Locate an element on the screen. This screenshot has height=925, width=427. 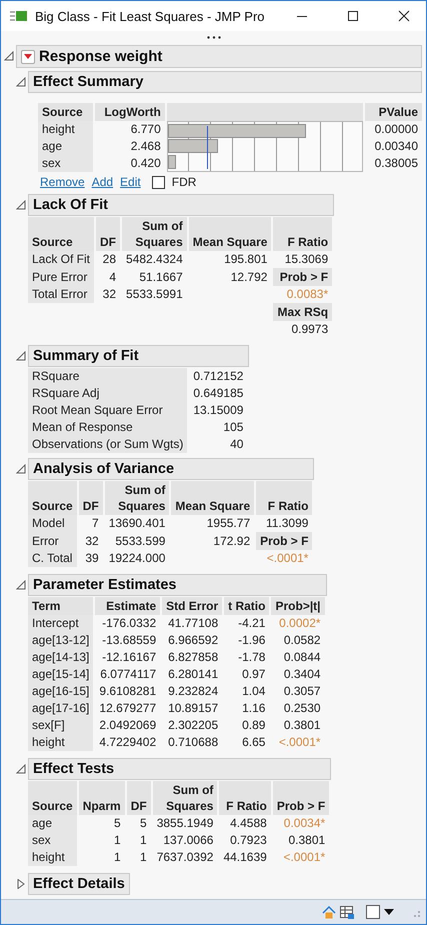
table-cell-text: 19224.000 is located at coordinates (137, 558).